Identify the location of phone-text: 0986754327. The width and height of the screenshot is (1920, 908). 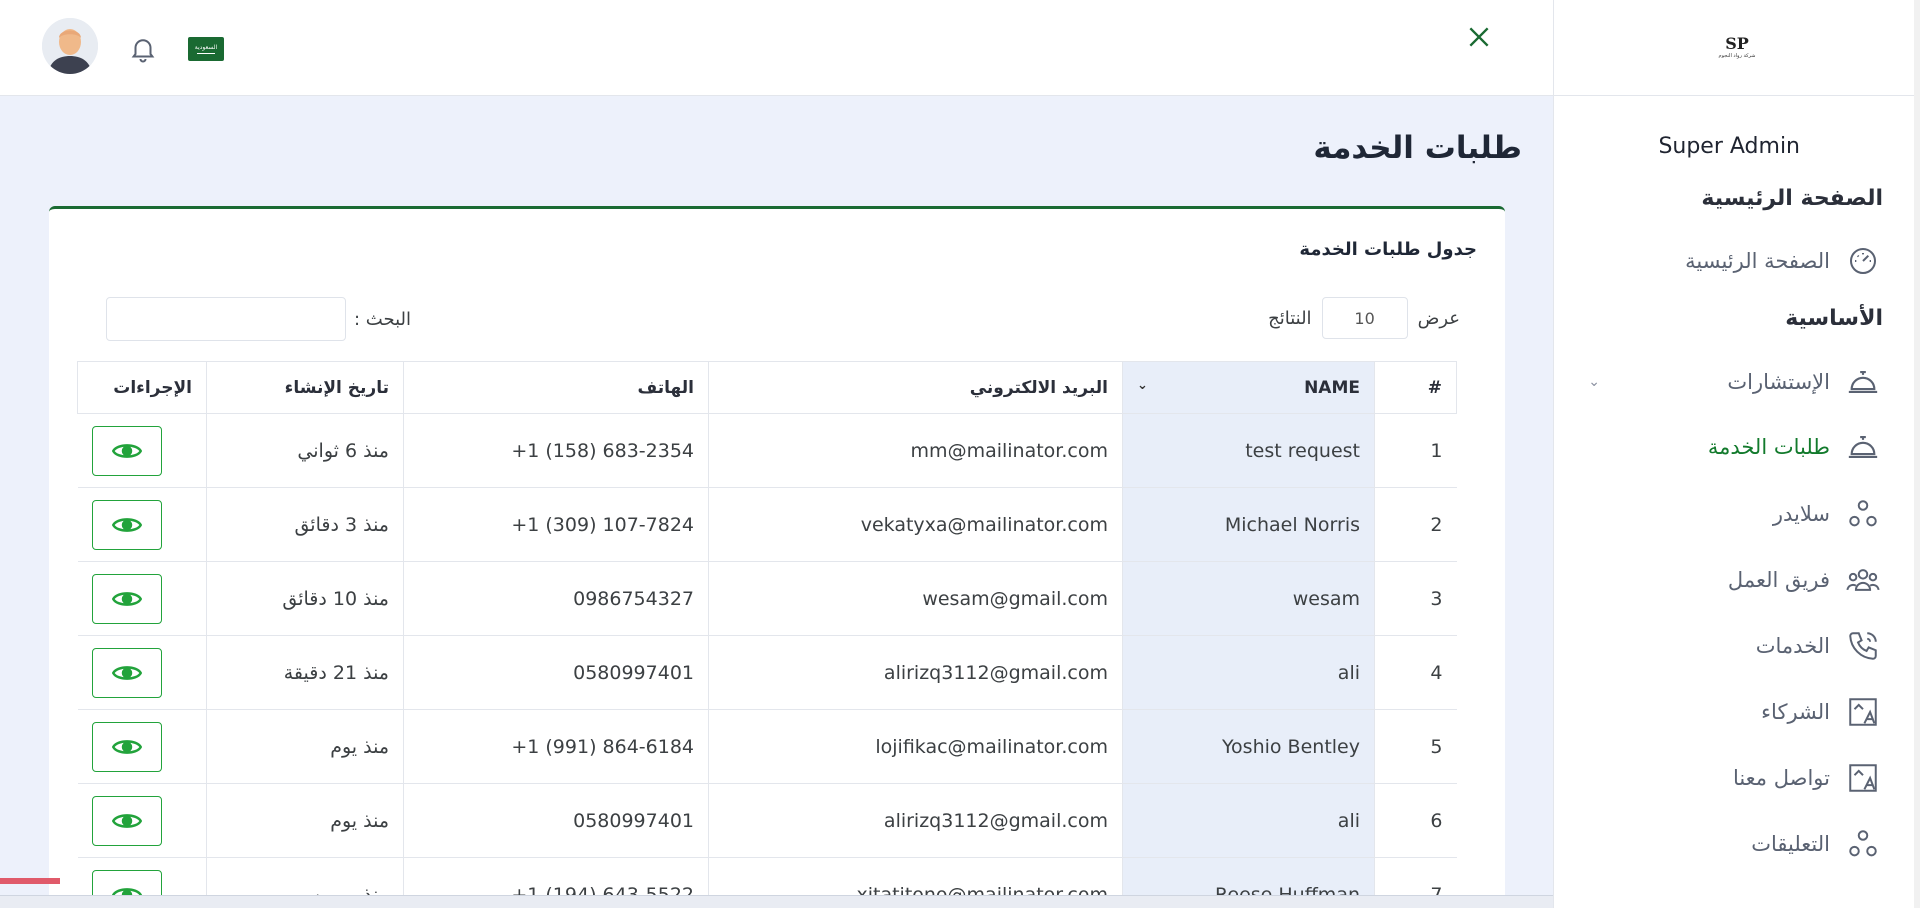
(633, 598).